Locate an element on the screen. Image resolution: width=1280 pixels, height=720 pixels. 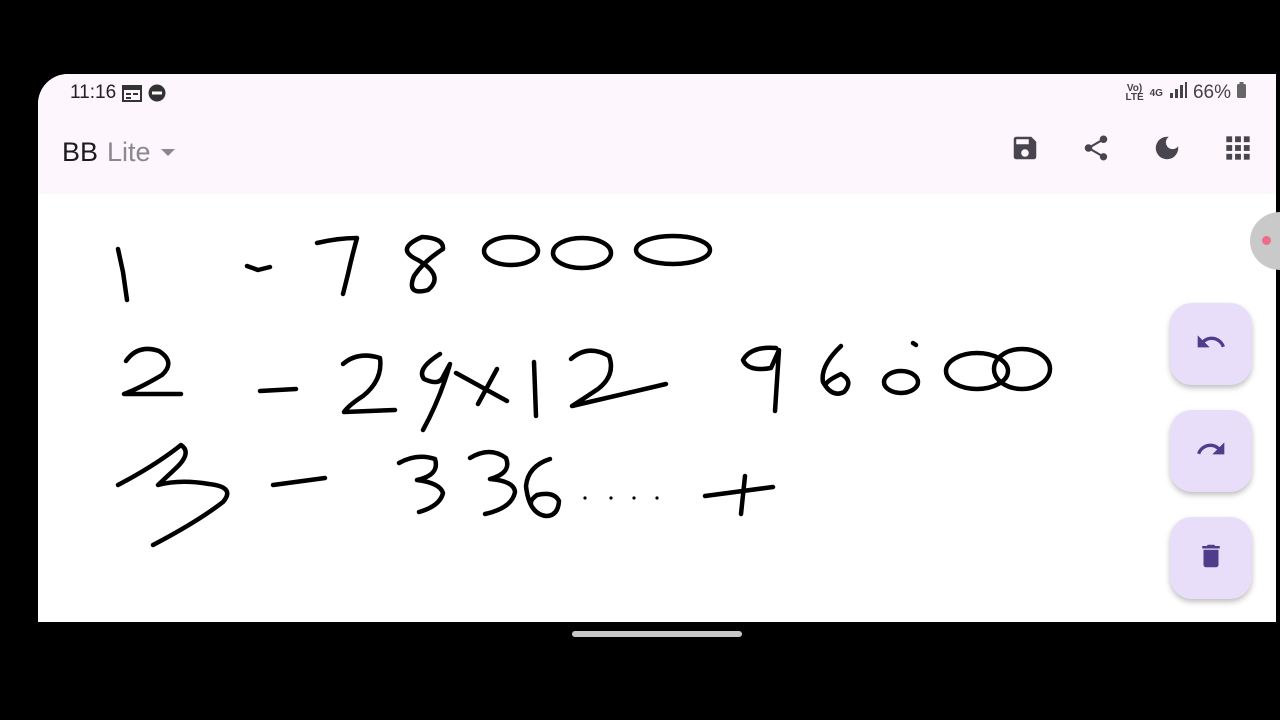
do-not-disturb-icon is located at coordinates (157, 95).